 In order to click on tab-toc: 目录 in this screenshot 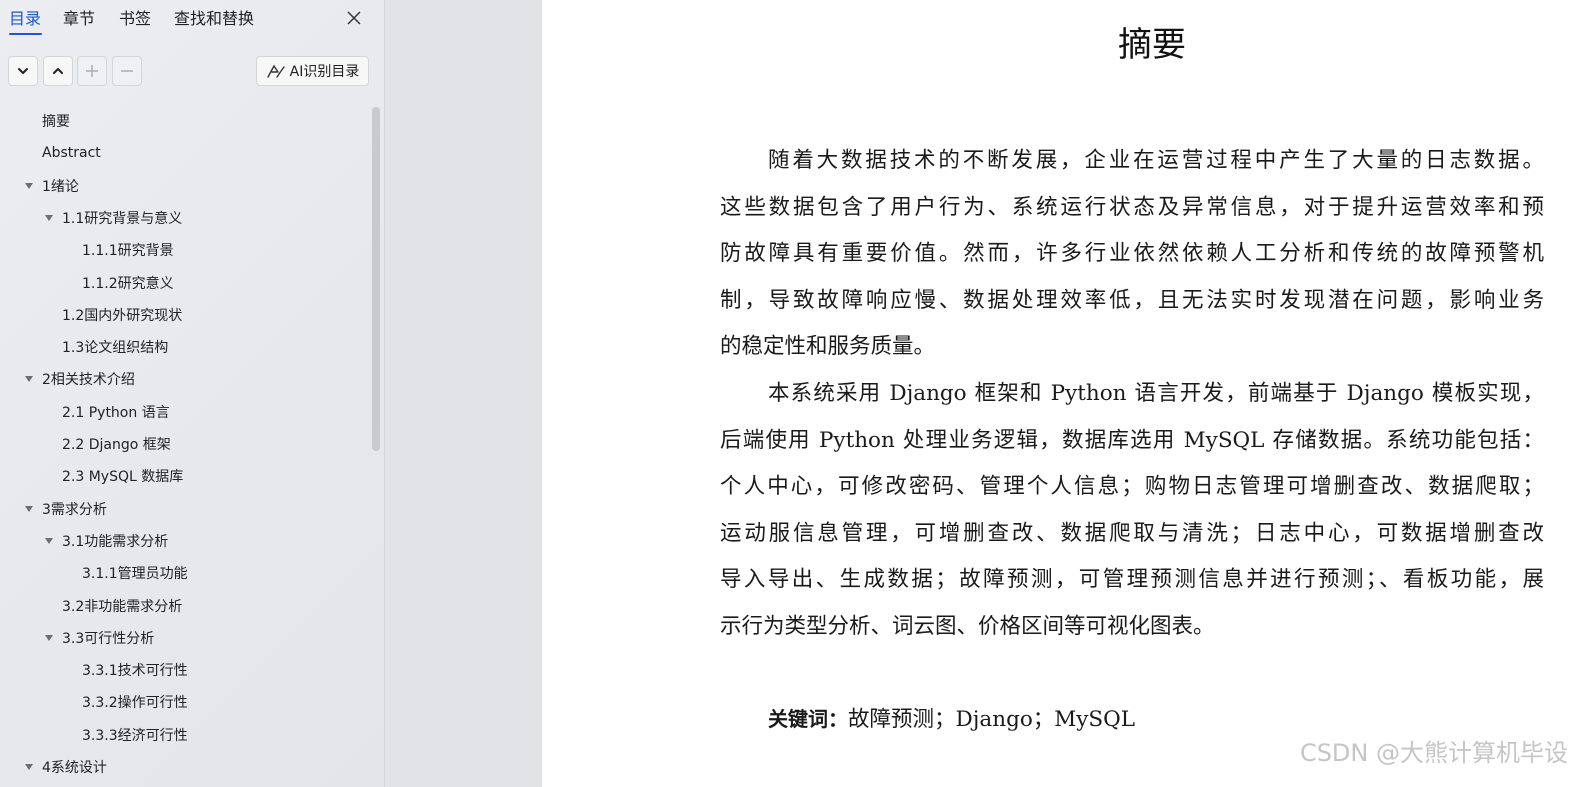, I will do `click(25, 19)`.